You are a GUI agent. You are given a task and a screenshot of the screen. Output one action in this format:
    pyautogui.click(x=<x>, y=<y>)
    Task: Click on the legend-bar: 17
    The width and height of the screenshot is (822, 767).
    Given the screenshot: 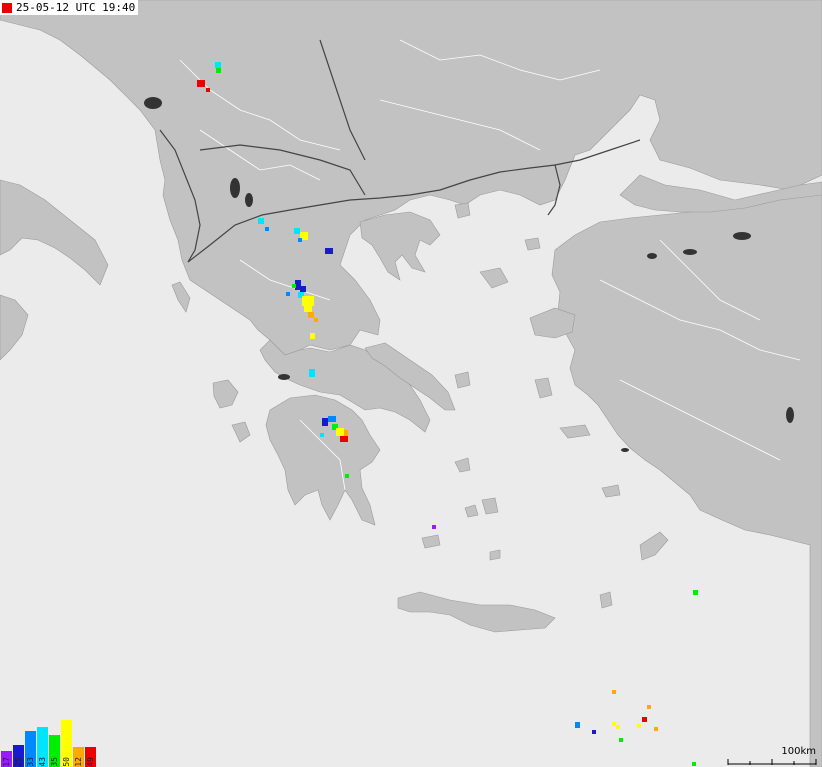 What is the action you would take?
    pyautogui.click(x=6, y=759)
    